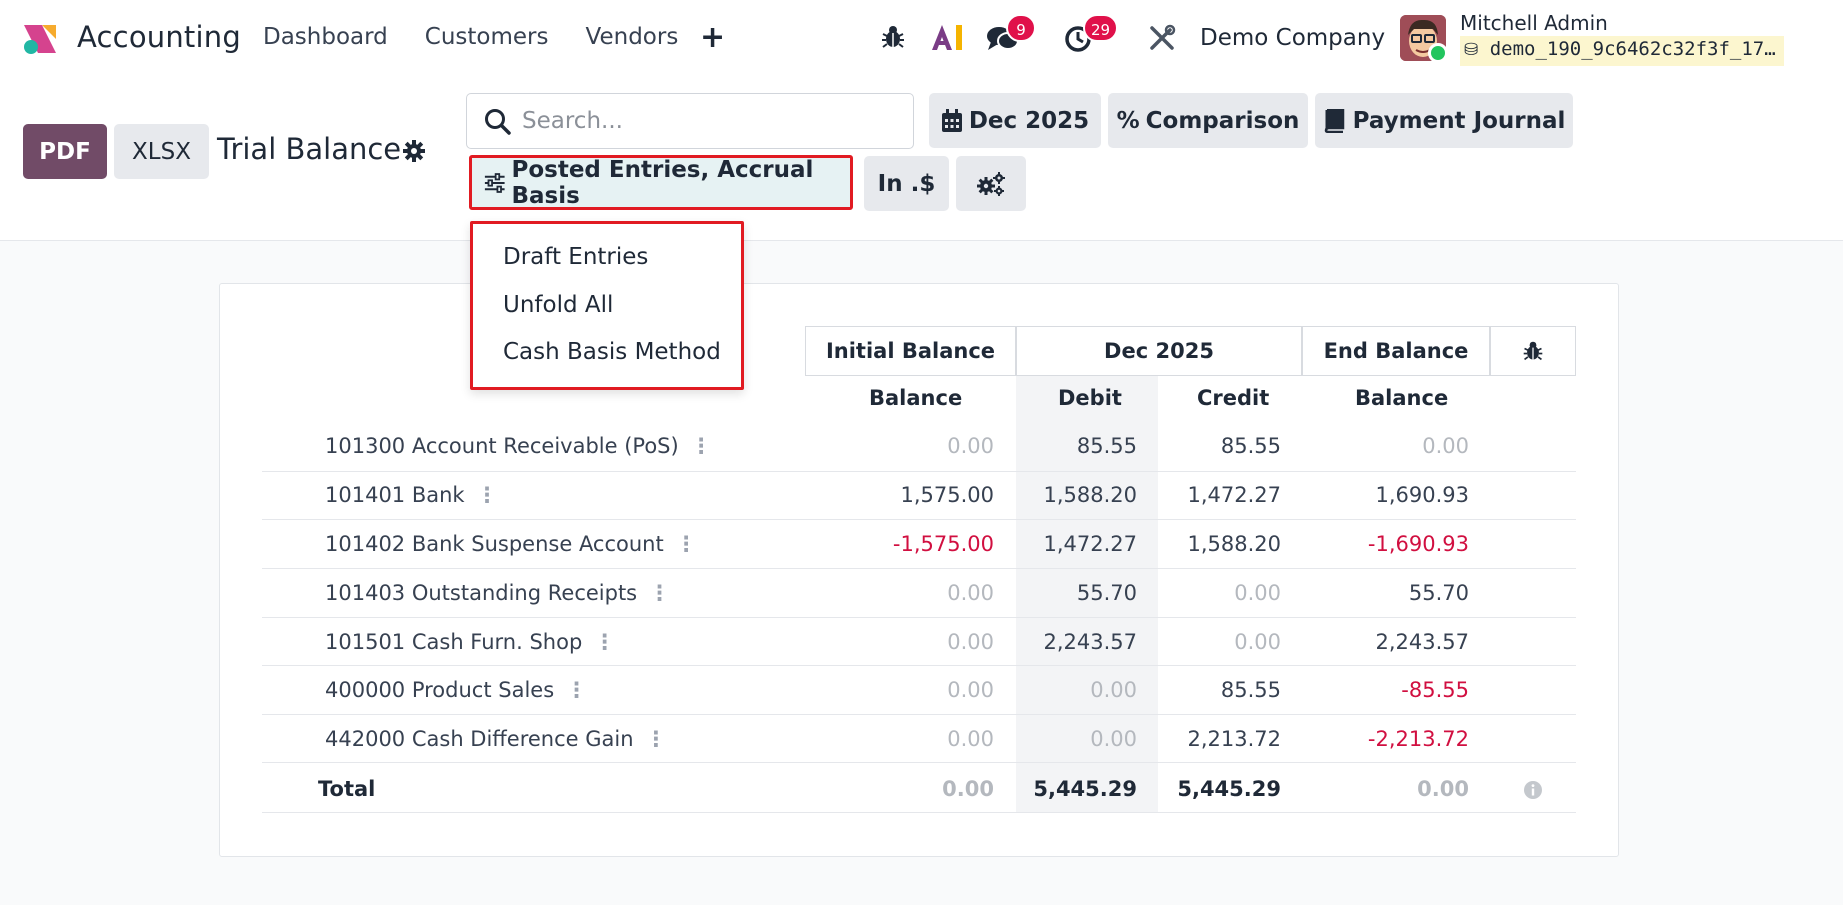 The width and height of the screenshot is (1843, 905). Describe the element at coordinates (414, 151) in the screenshot. I see `settings-gear-icon` at that location.